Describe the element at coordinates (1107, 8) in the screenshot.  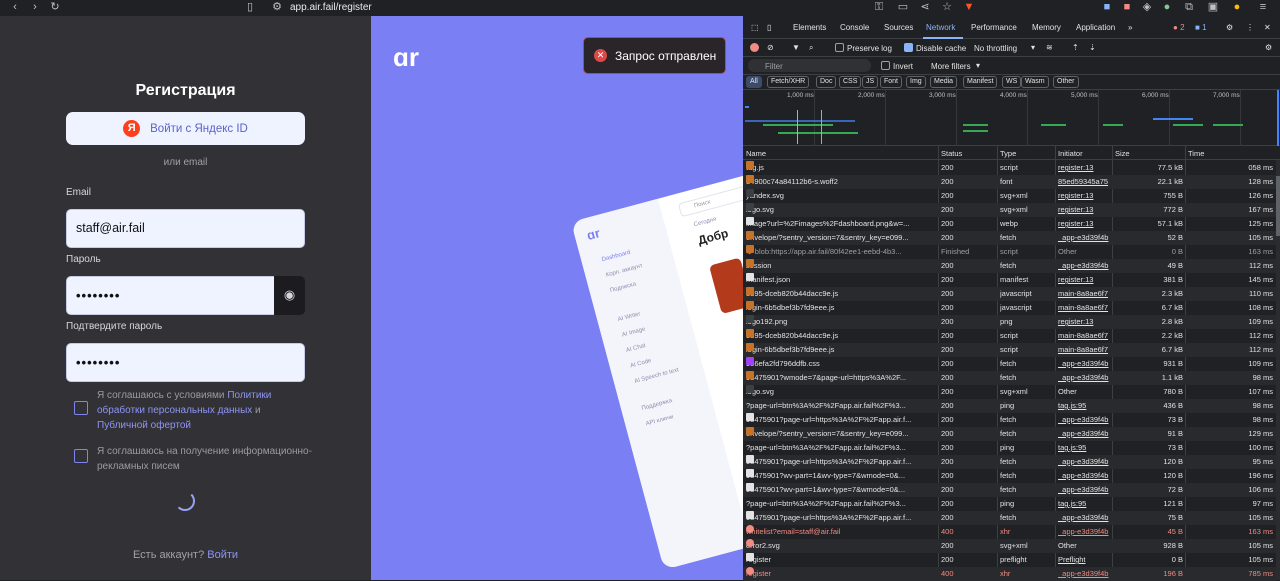
I see `extension-icon: ■` at that location.